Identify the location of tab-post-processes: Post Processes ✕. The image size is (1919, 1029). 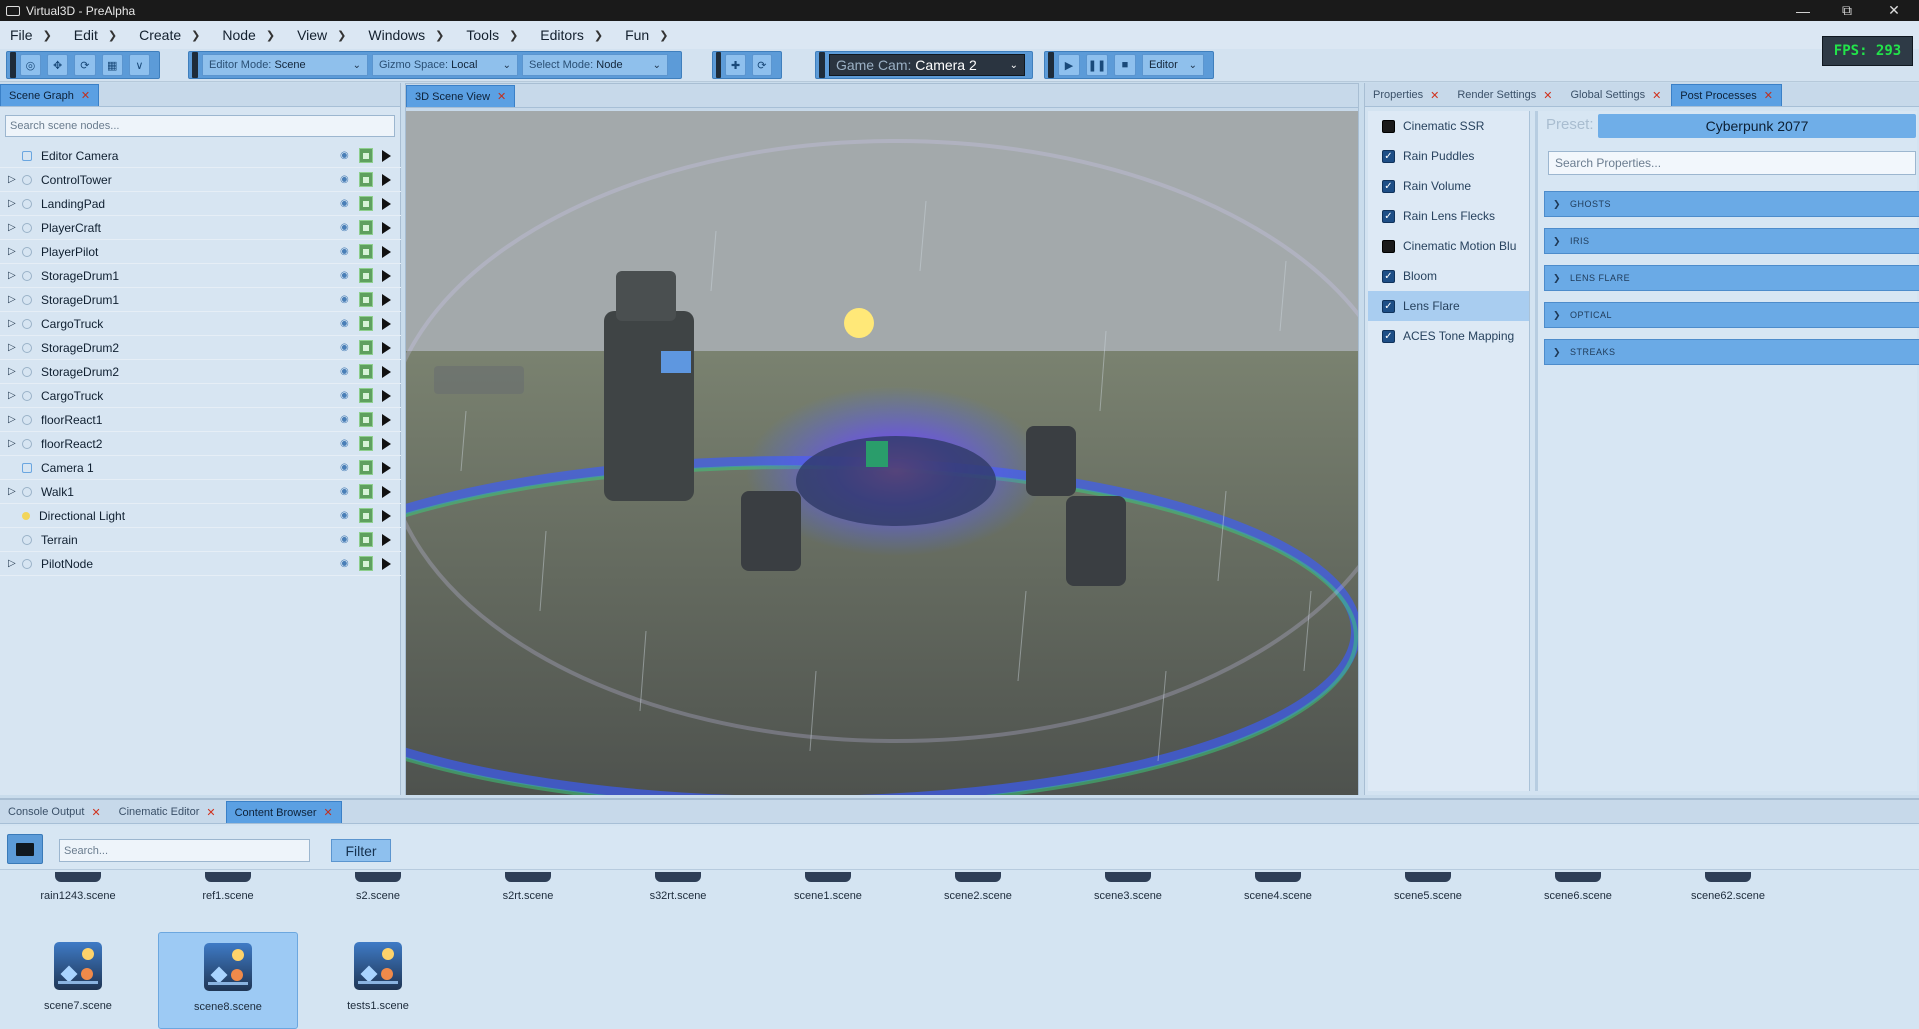
(1726, 95).